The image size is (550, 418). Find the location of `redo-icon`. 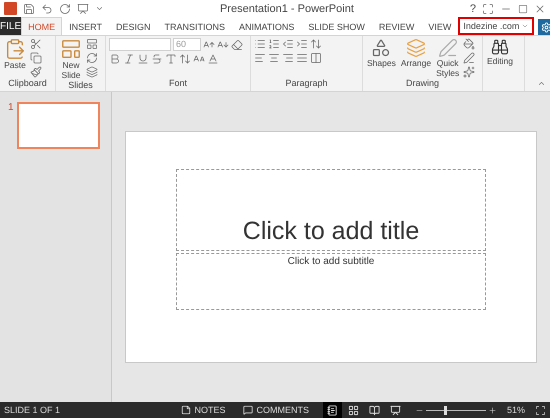

redo-icon is located at coordinates (65, 8).